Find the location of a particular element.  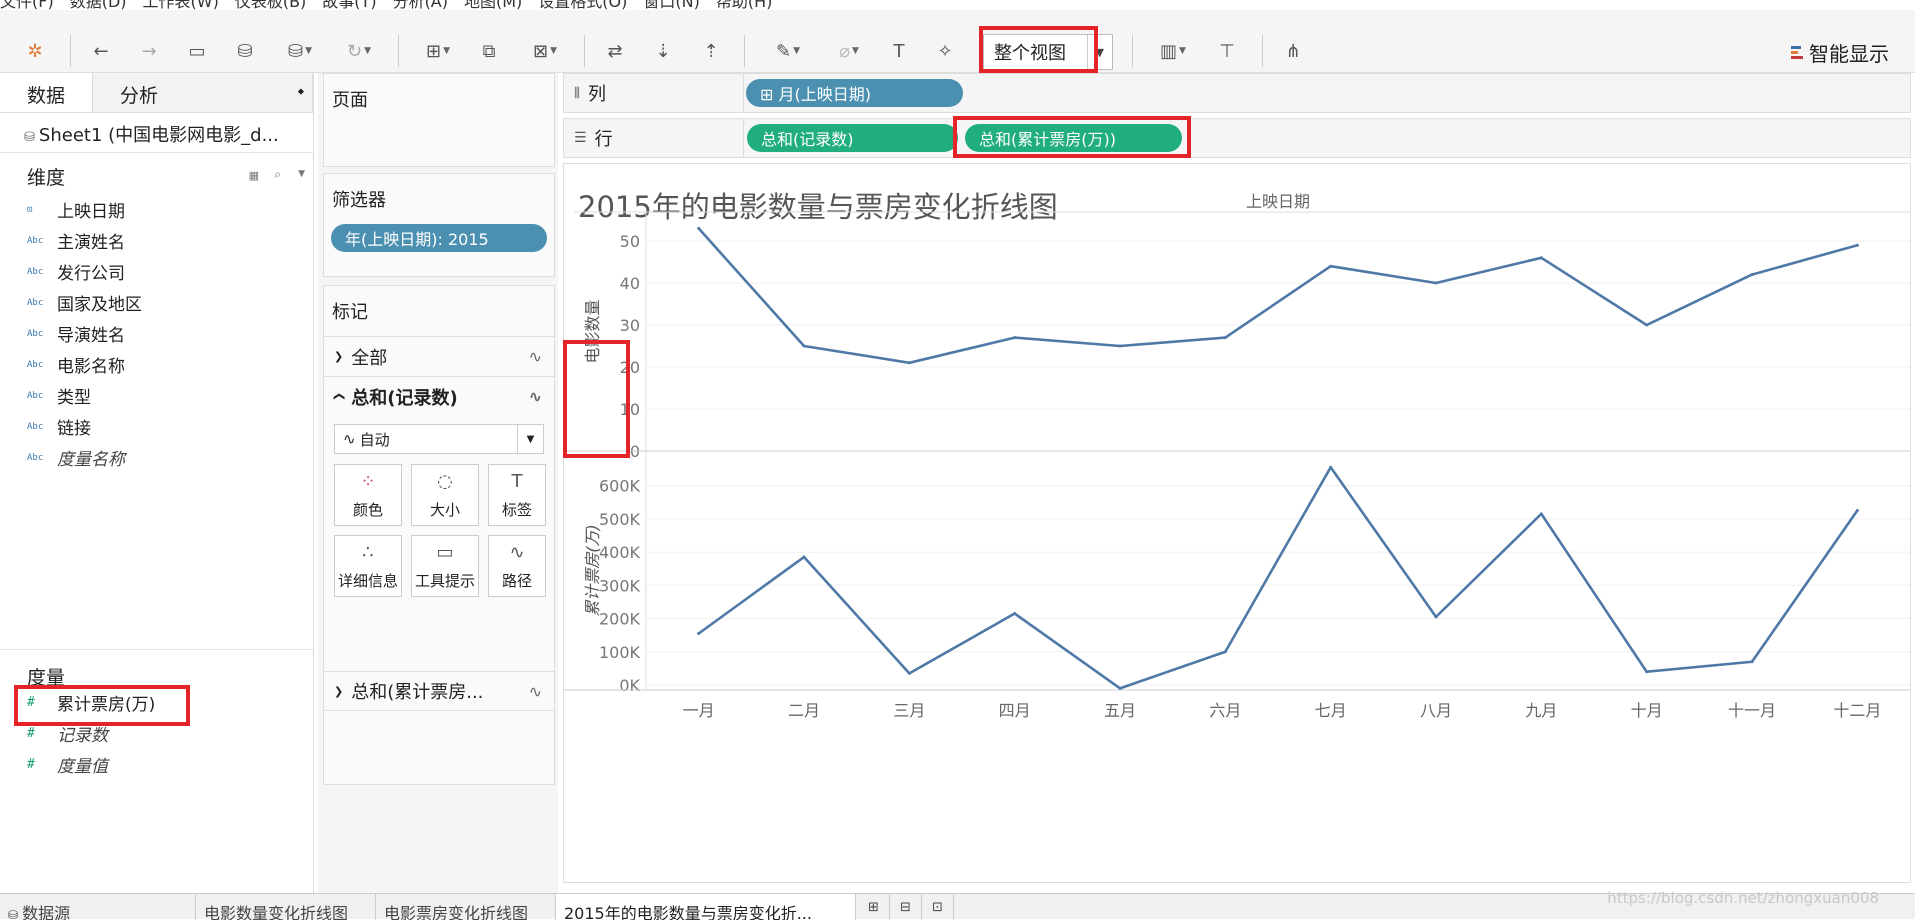

new-sheet-icon: ⊞ is located at coordinates (875, 907).